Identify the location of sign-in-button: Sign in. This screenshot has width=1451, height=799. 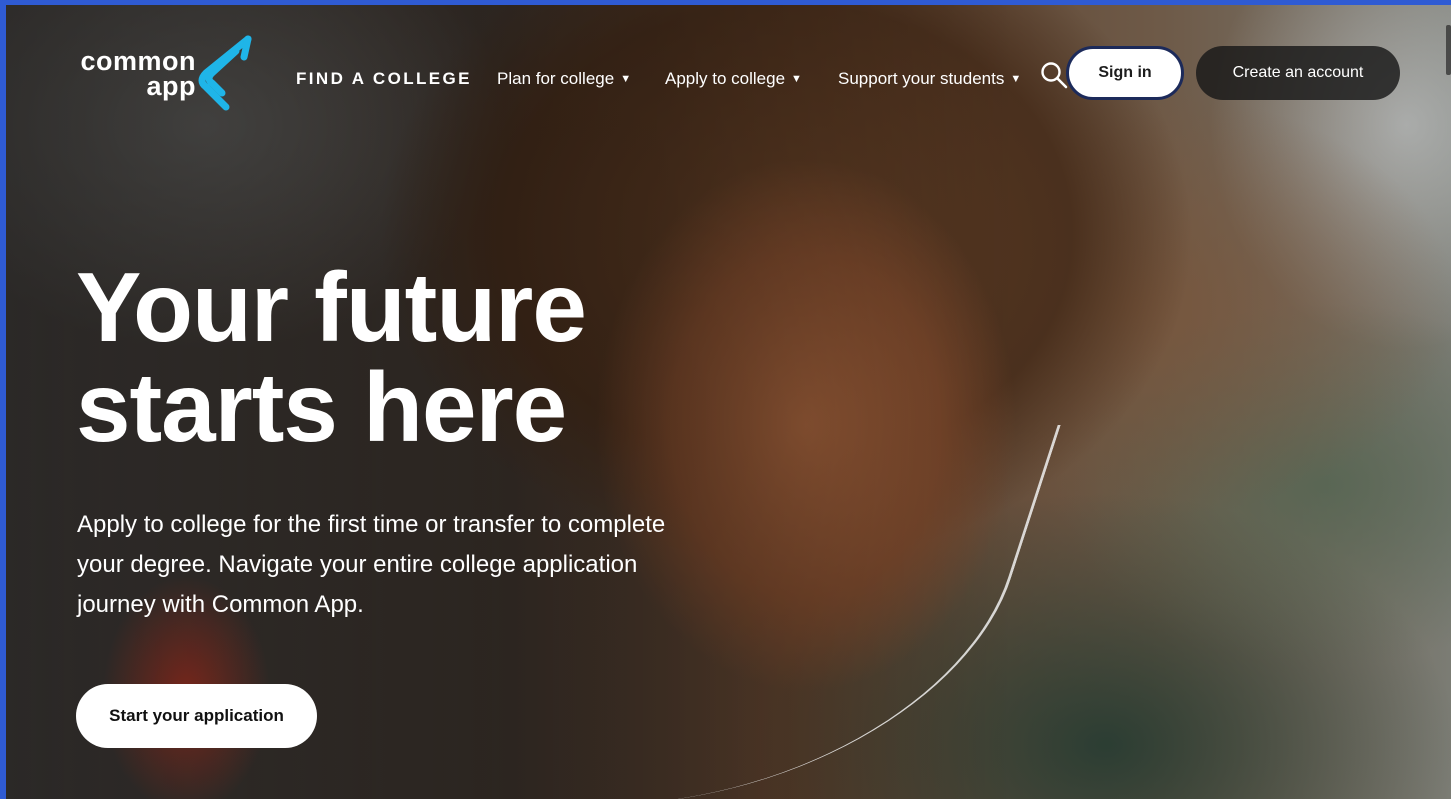
(1125, 73).